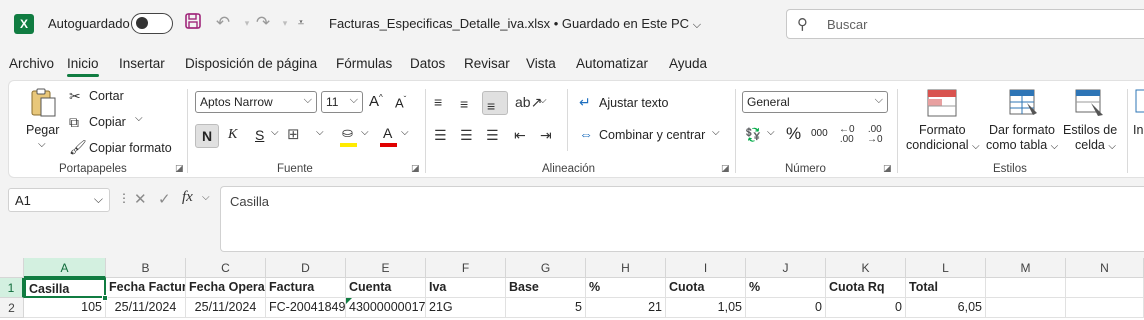 This screenshot has height=320, width=1144. Describe the element at coordinates (1026, 308) in the screenshot. I see `cell-m2` at that location.